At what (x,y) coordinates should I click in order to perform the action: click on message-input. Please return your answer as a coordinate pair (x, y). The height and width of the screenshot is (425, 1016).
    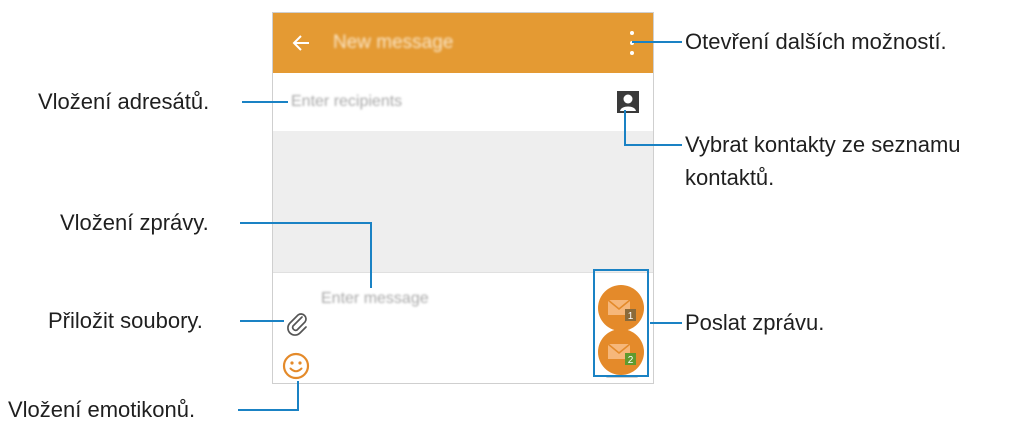
    Looking at the image, I should click on (451, 299).